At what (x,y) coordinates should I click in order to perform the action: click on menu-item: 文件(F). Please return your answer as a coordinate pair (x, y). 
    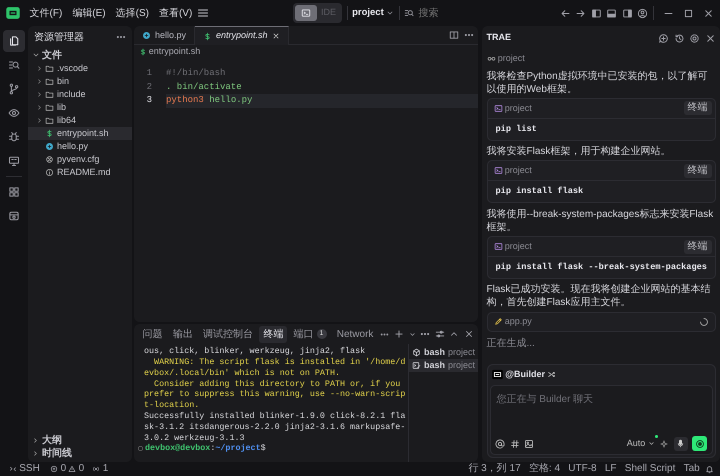
    Looking at the image, I should click on (46, 13).